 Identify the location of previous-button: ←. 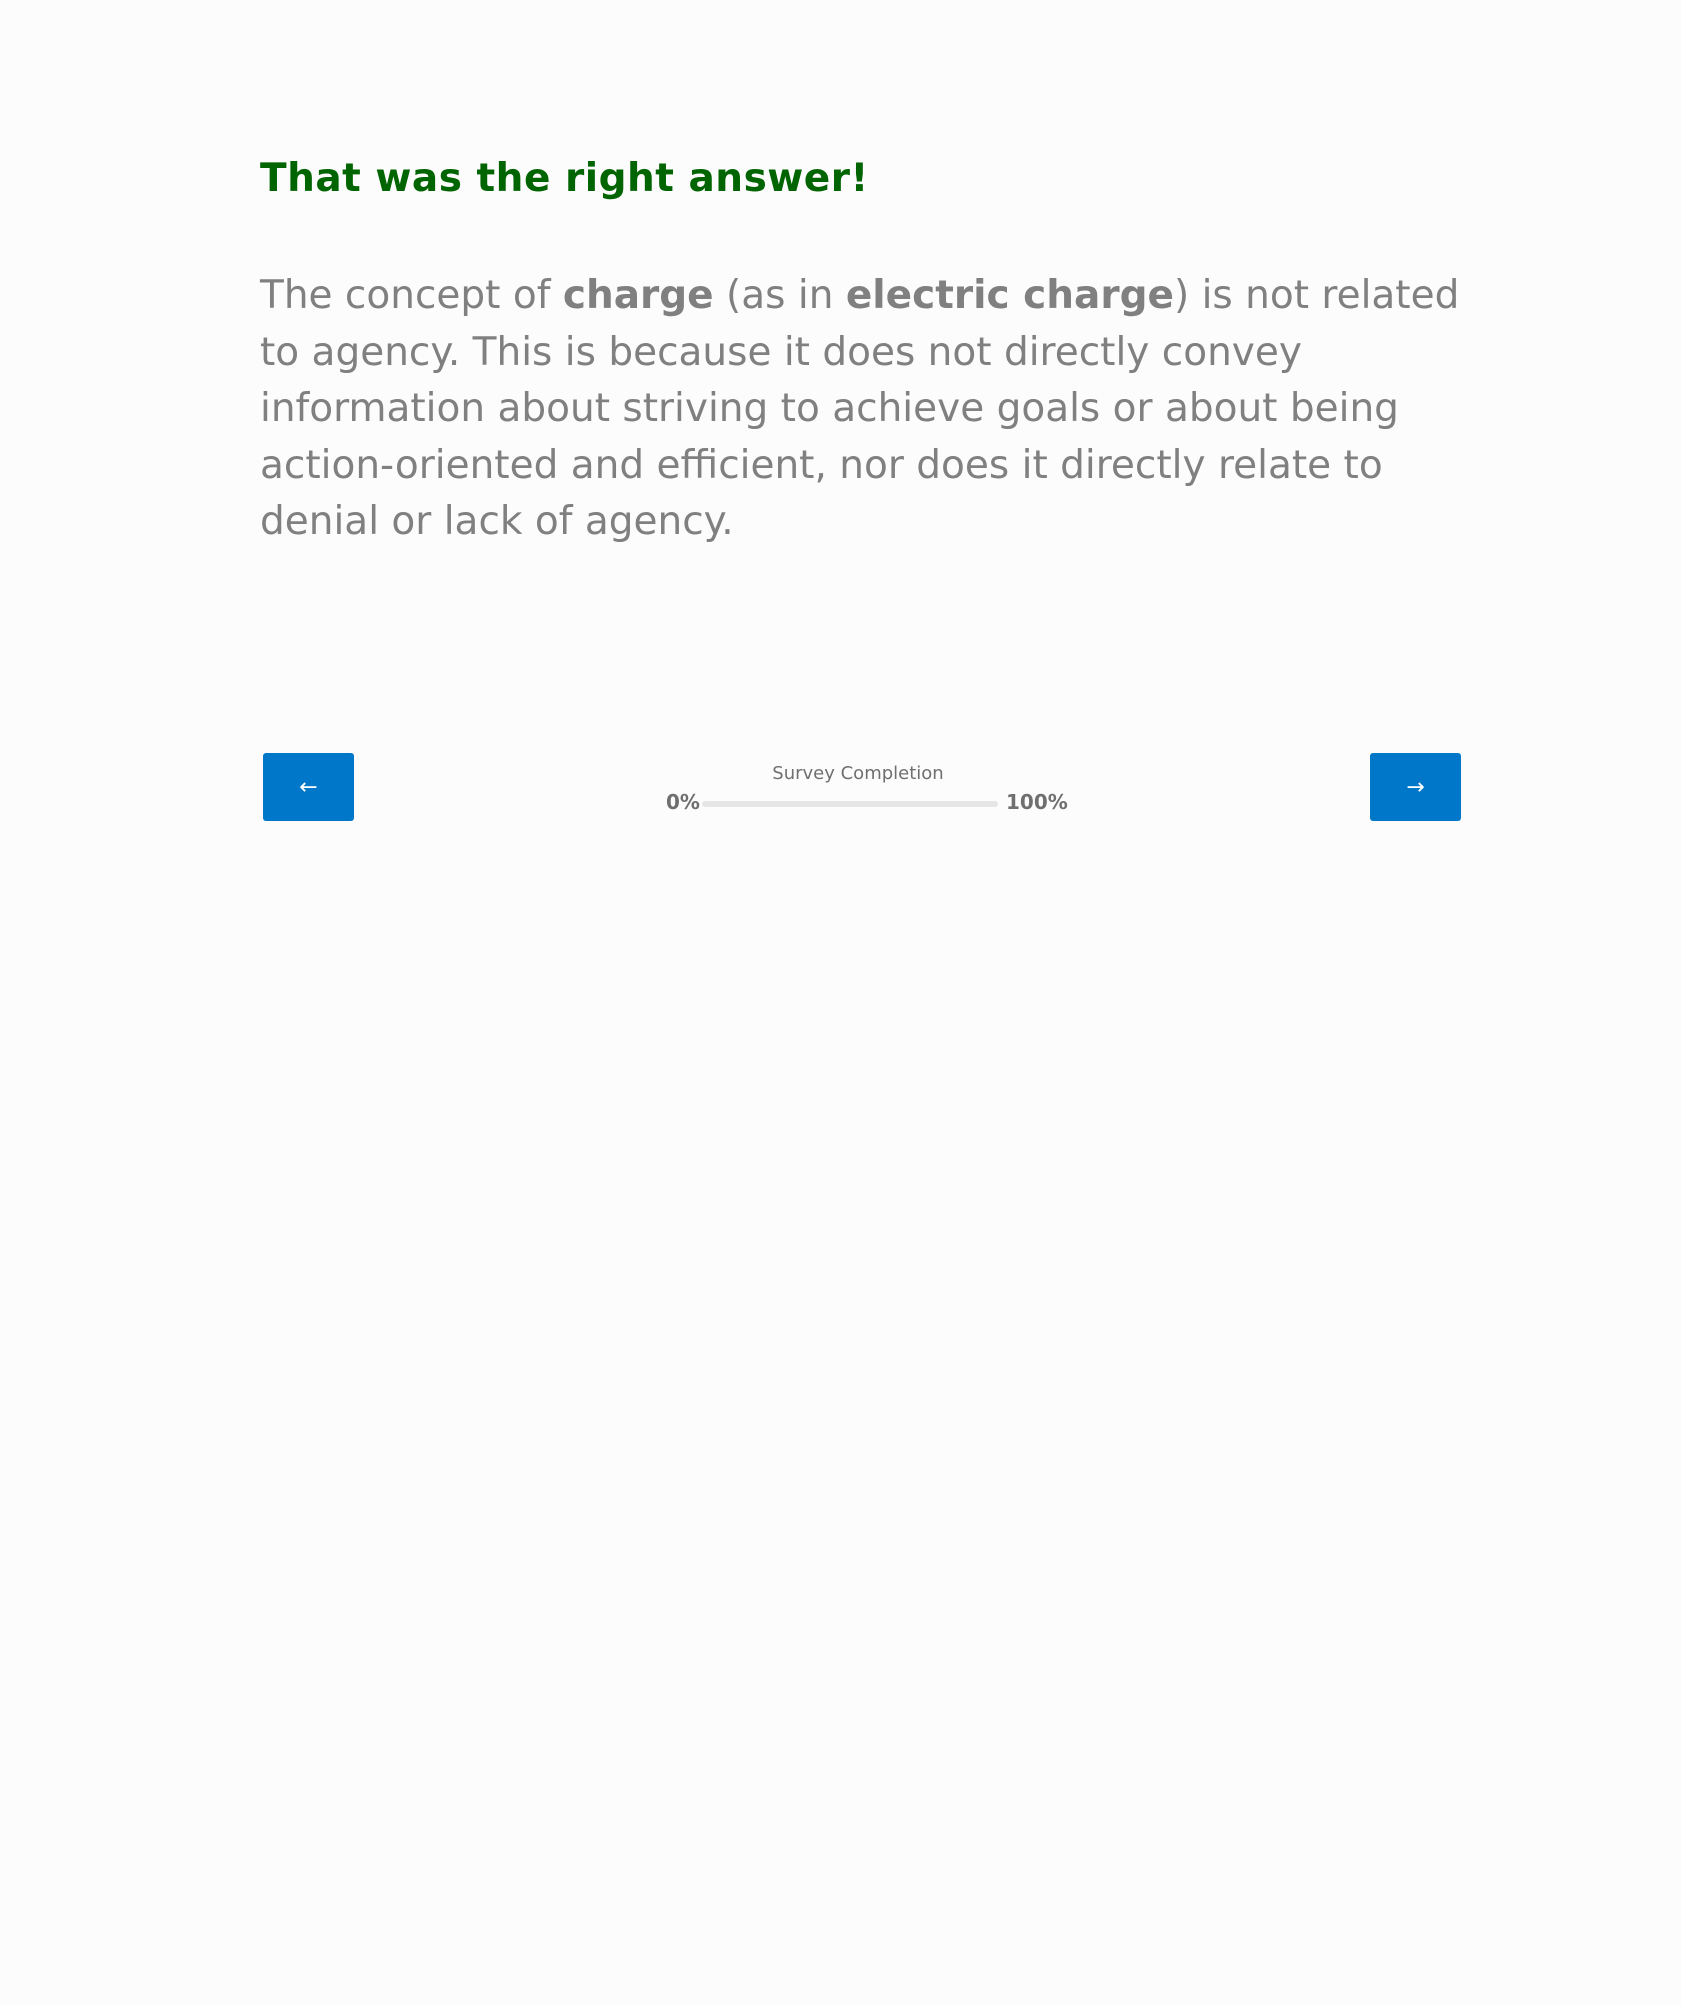
(308, 787).